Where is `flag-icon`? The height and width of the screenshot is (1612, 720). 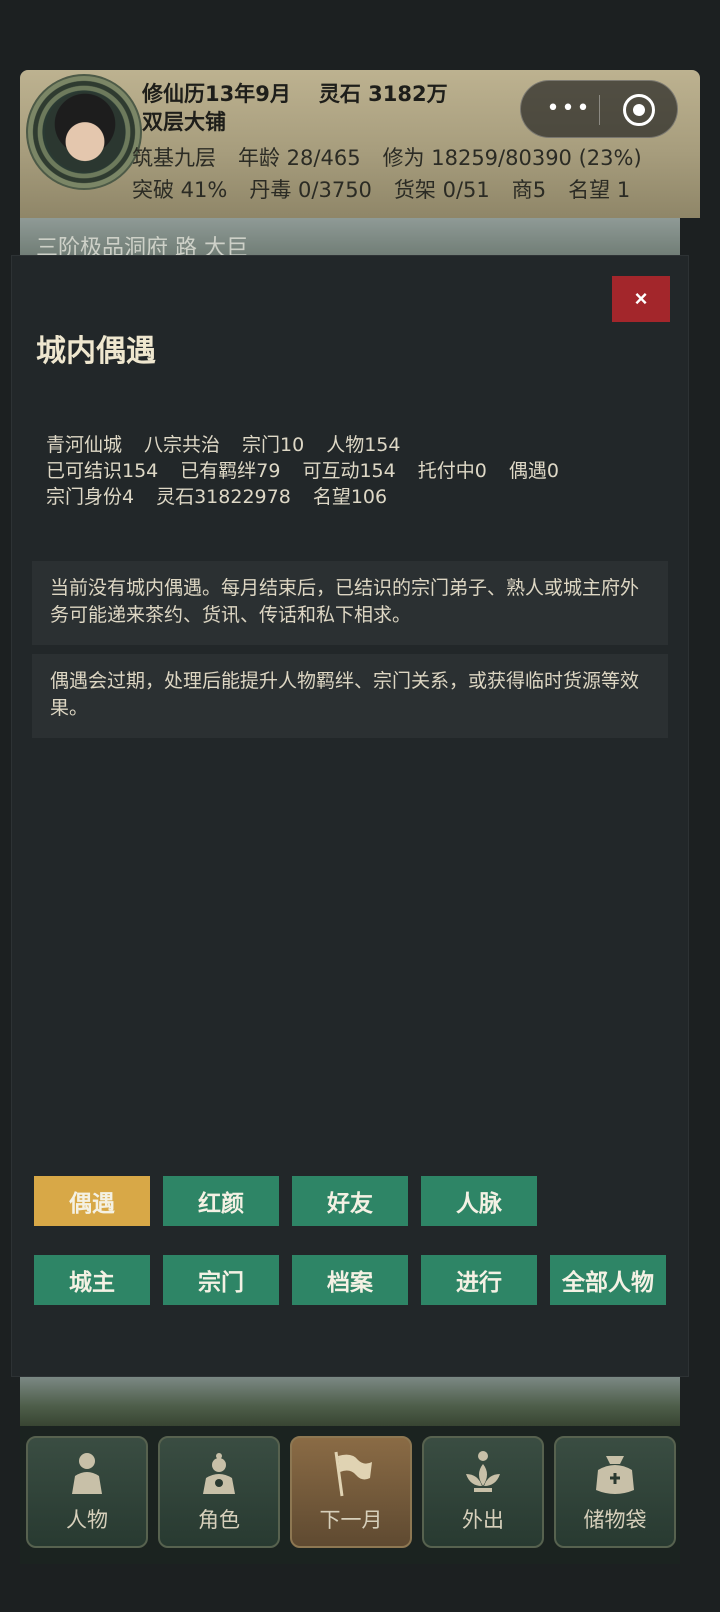
flag-icon is located at coordinates (353, 1474).